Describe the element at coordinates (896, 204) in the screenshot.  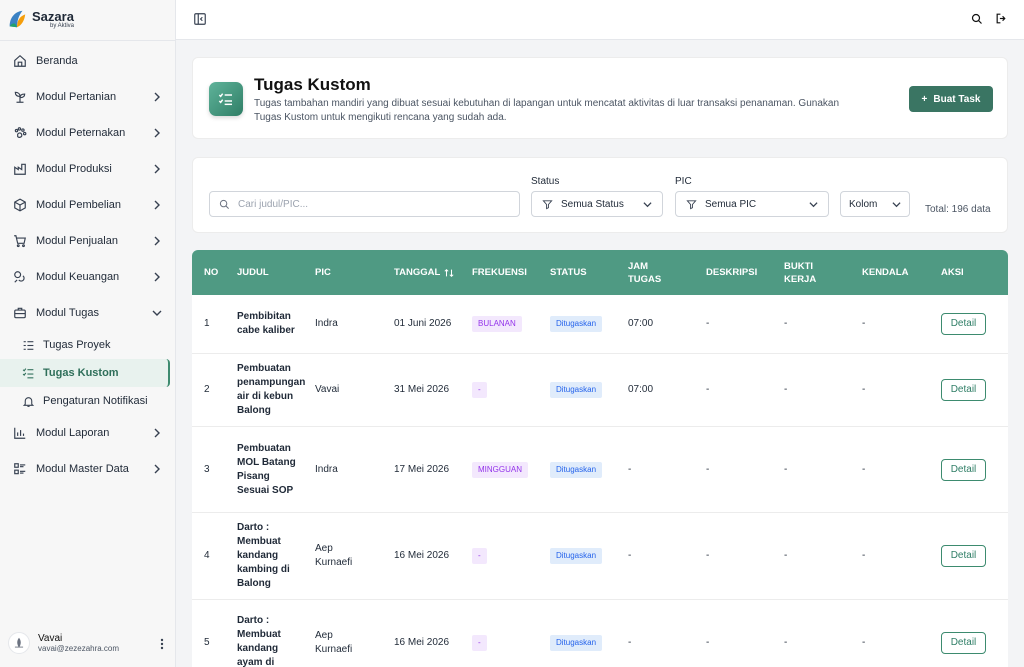
I see `chevron-down-icon` at that location.